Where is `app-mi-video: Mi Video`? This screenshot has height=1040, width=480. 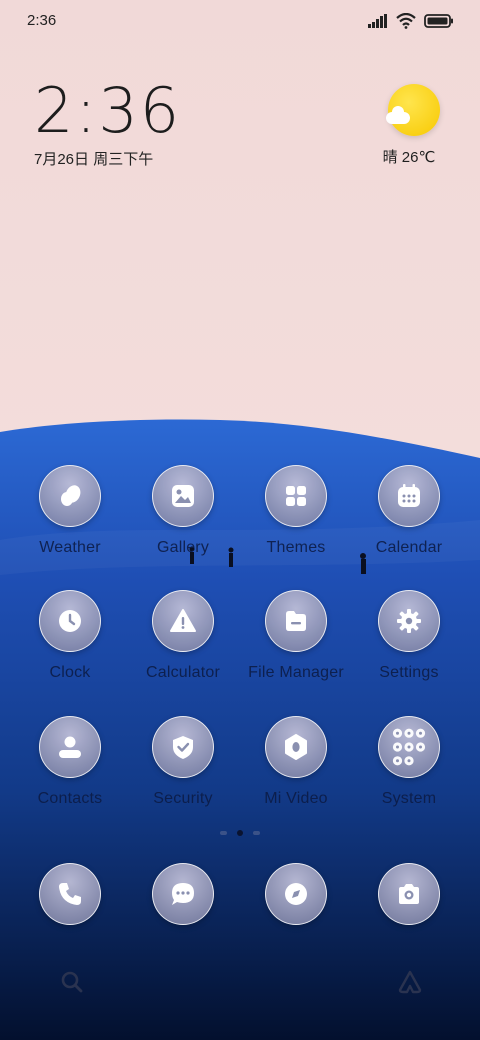 app-mi-video: Mi Video is located at coordinates (296, 762).